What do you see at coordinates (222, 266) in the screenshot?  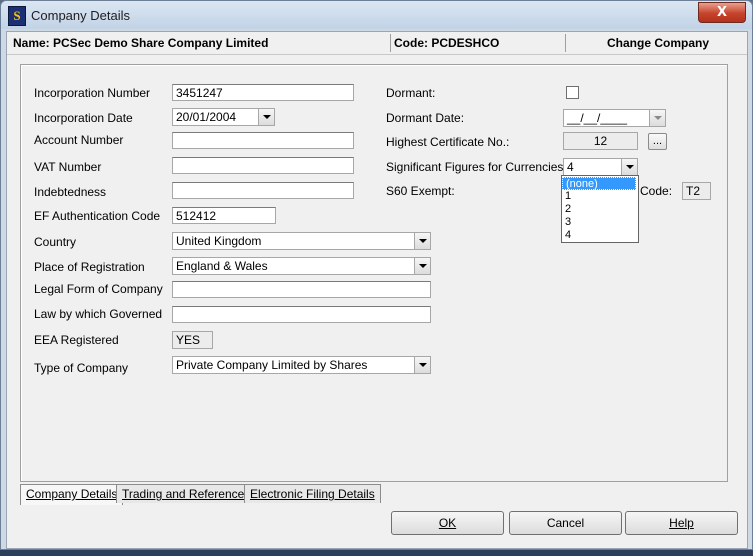 I see `place-of-registration-value: England & Wales` at bounding box center [222, 266].